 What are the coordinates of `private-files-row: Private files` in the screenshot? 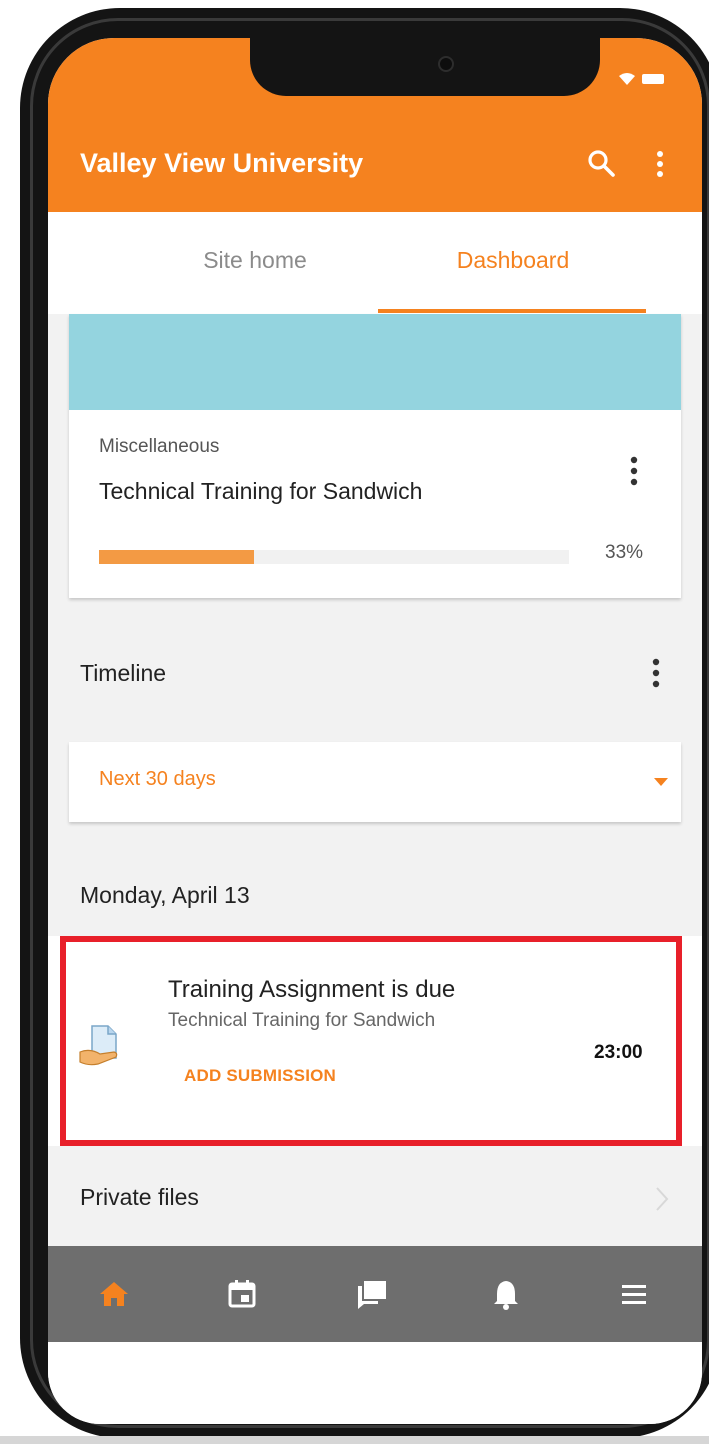 It's located at (375, 1196).